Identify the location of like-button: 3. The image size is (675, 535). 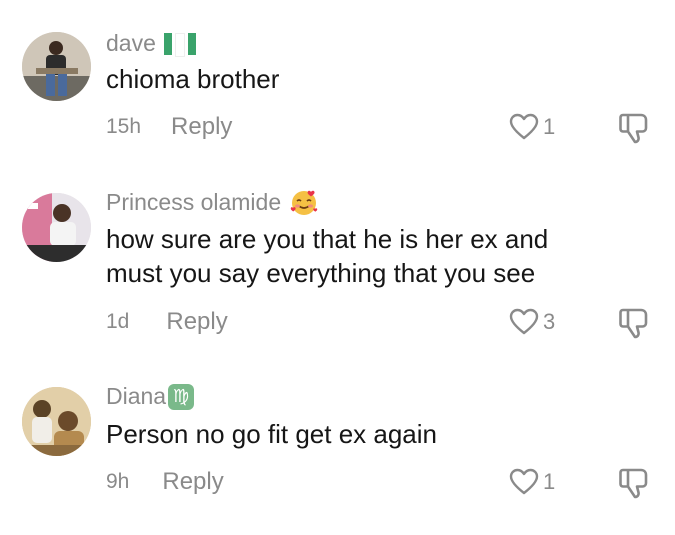
(532, 322).